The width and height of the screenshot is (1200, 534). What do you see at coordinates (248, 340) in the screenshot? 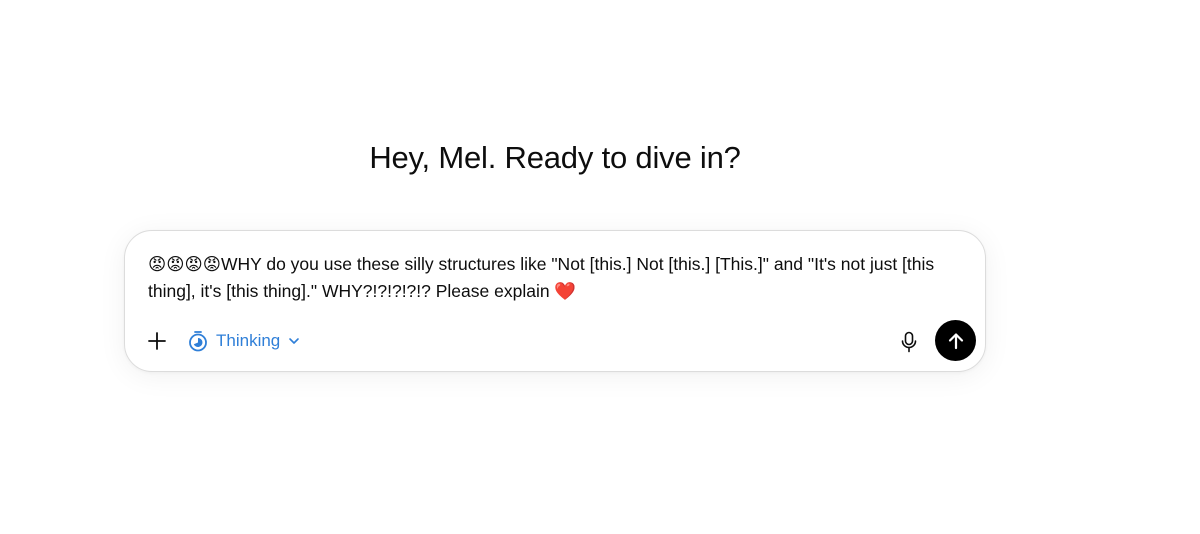
I see `thinking-mode-label: Thinking` at bounding box center [248, 340].